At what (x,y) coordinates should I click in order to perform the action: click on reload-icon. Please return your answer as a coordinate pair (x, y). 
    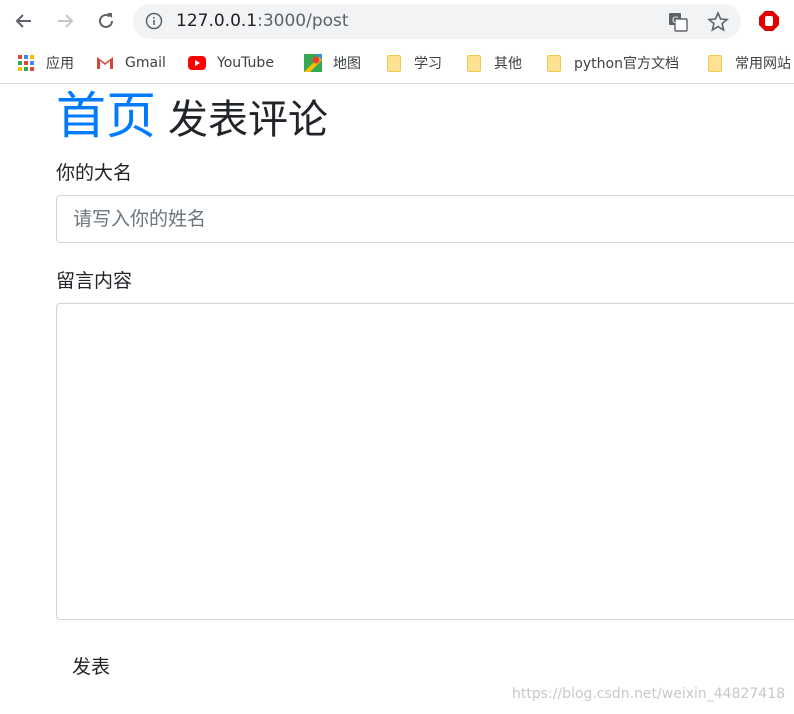
    Looking at the image, I should click on (106, 20).